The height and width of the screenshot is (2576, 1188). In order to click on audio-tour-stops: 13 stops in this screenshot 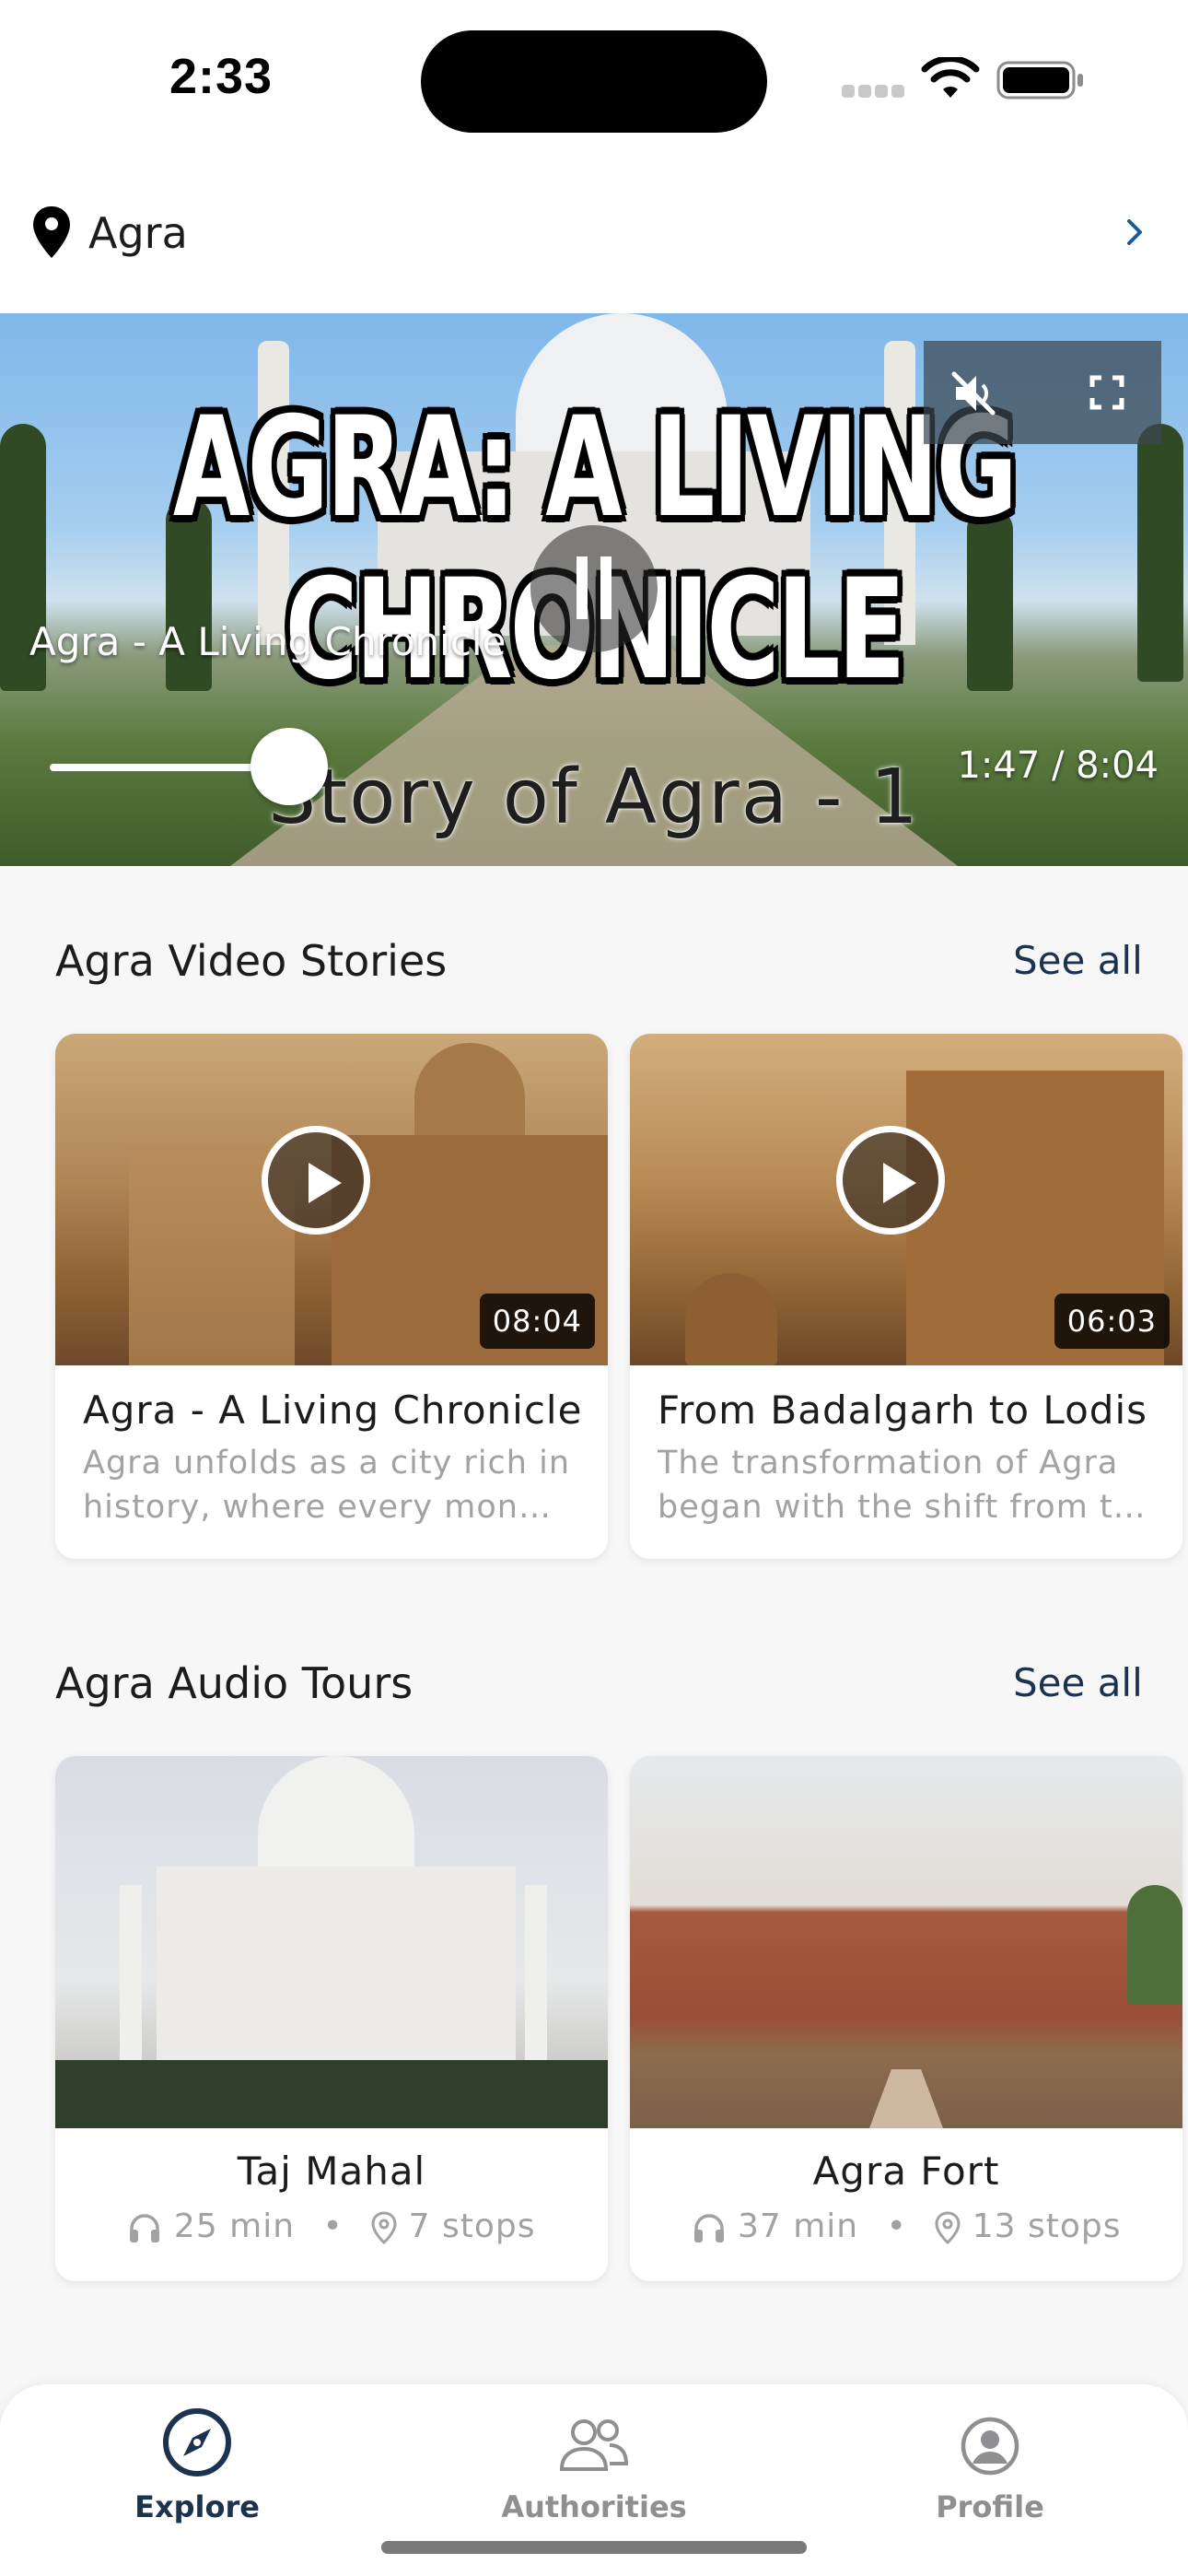, I will do `click(1047, 2226)`.